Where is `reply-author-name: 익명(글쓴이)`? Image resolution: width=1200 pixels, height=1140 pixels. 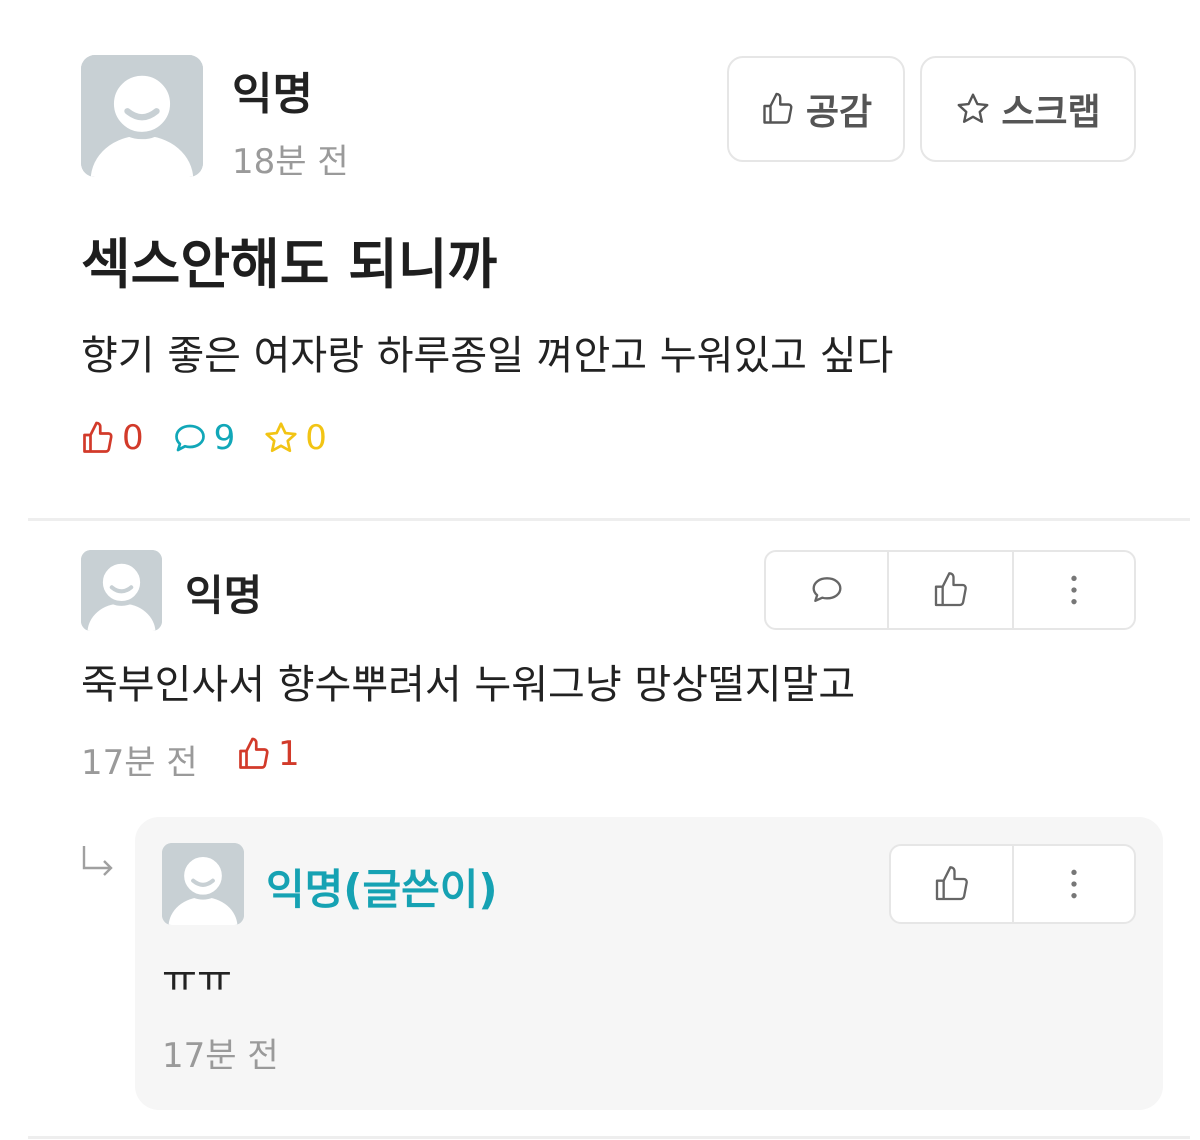
reply-author-name: 익명(글쓴이) is located at coordinates (382, 889).